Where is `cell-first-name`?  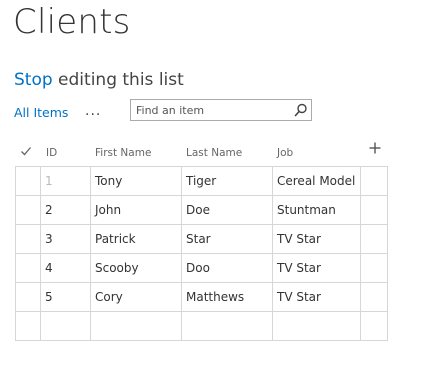 cell-first-name is located at coordinates (136, 326).